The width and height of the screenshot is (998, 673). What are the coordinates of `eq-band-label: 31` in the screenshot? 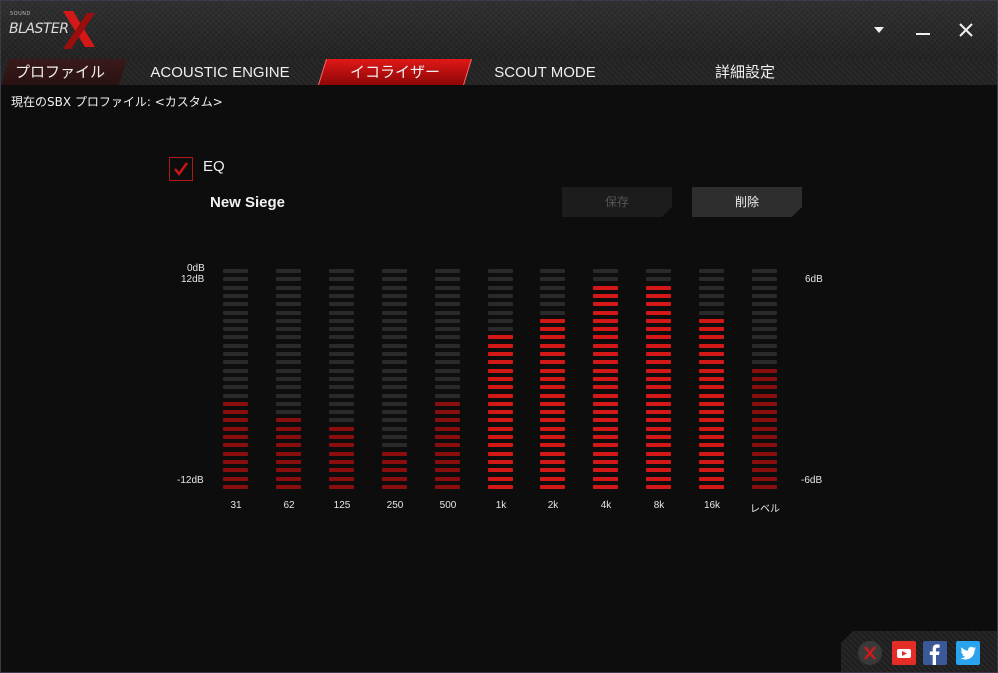 It's located at (236, 505).